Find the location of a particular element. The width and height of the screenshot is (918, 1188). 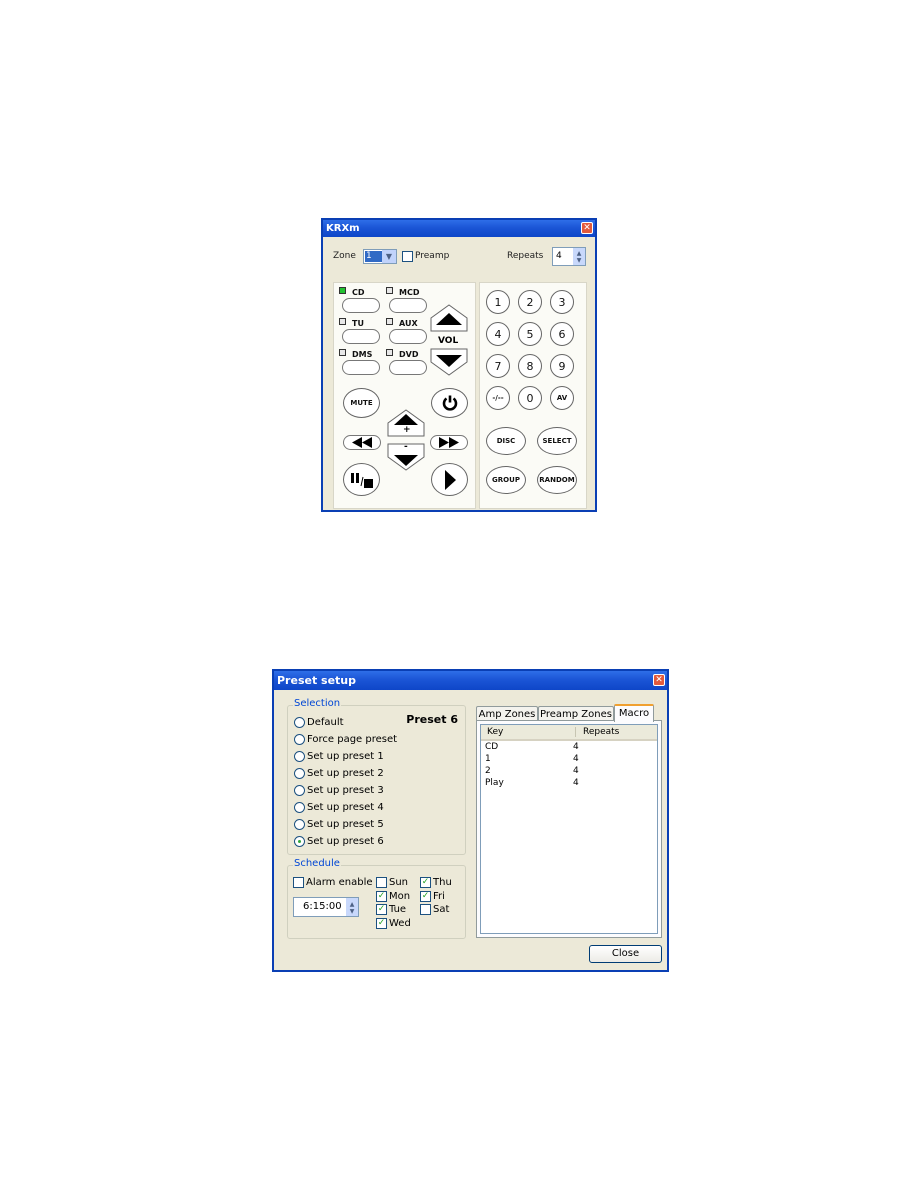

keypad-button: AV is located at coordinates (562, 398).